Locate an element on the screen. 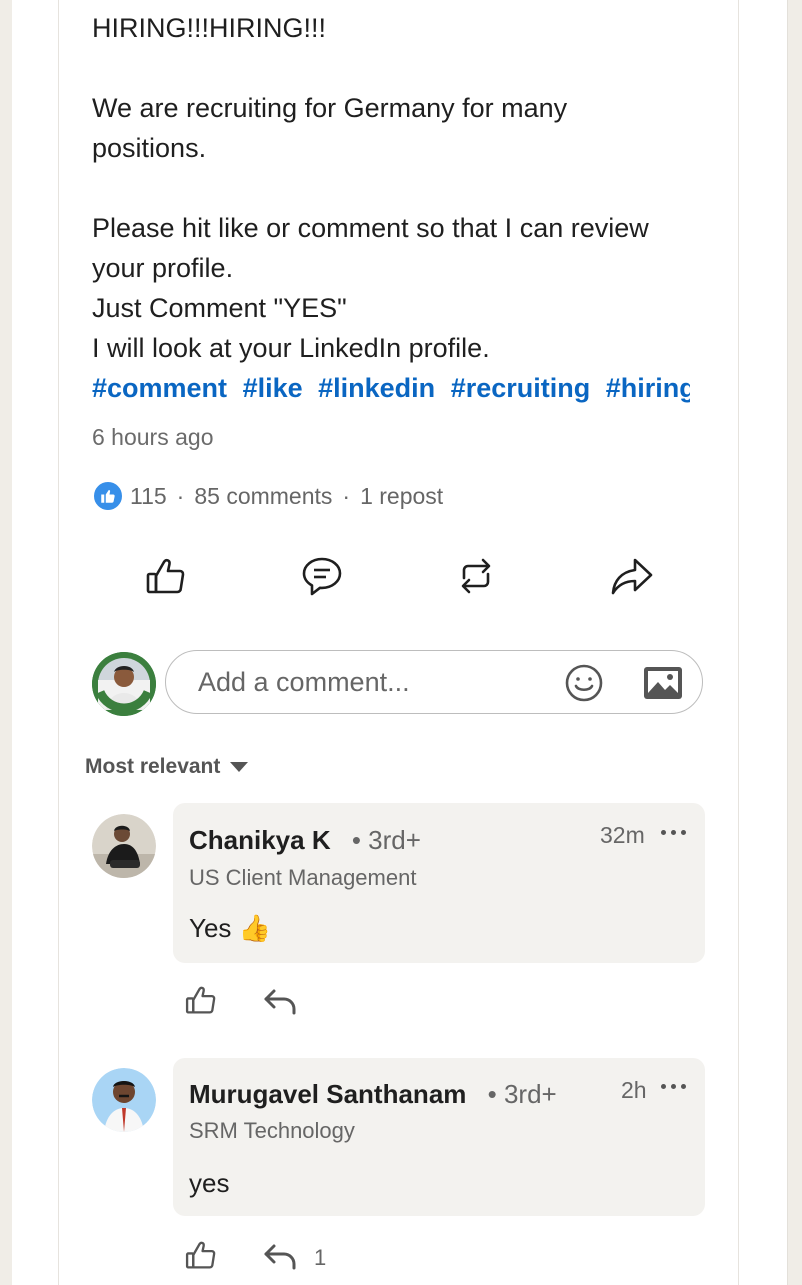 Image resolution: width=802 pixels, height=1285 pixels. commenter-name: Murugavel Santhanam is located at coordinates (327, 1094).